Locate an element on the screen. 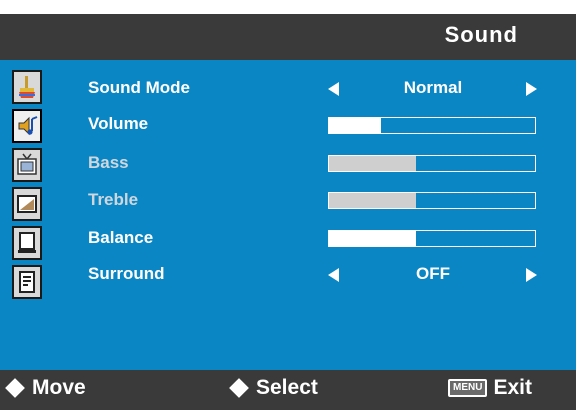  surround-next-arrow-icon is located at coordinates (531, 275).